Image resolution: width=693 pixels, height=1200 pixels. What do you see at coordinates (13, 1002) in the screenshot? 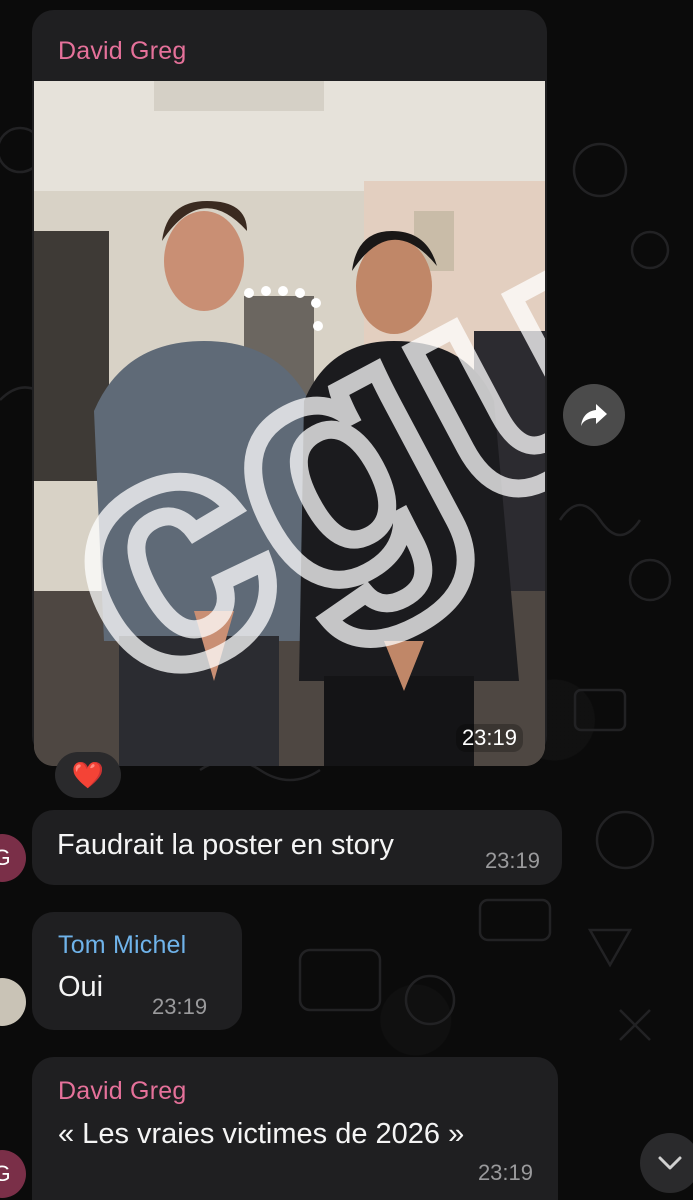
I see `avatar-tom-michel` at bounding box center [13, 1002].